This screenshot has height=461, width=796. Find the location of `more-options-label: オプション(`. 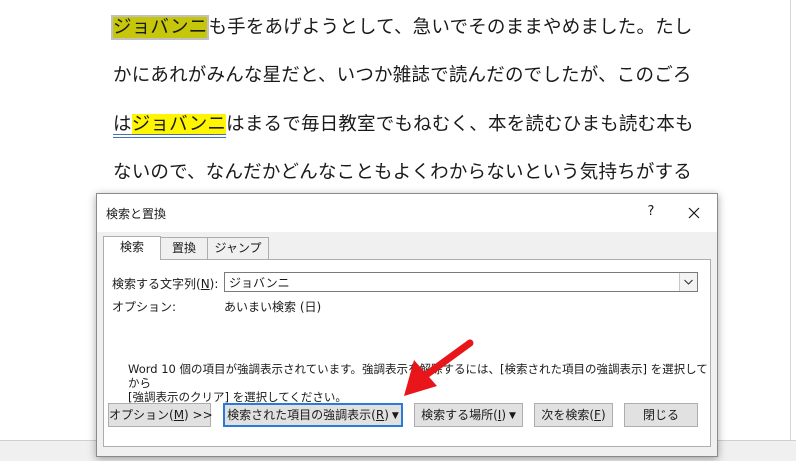

more-options-label: オプション( is located at coordinates (141, 415).